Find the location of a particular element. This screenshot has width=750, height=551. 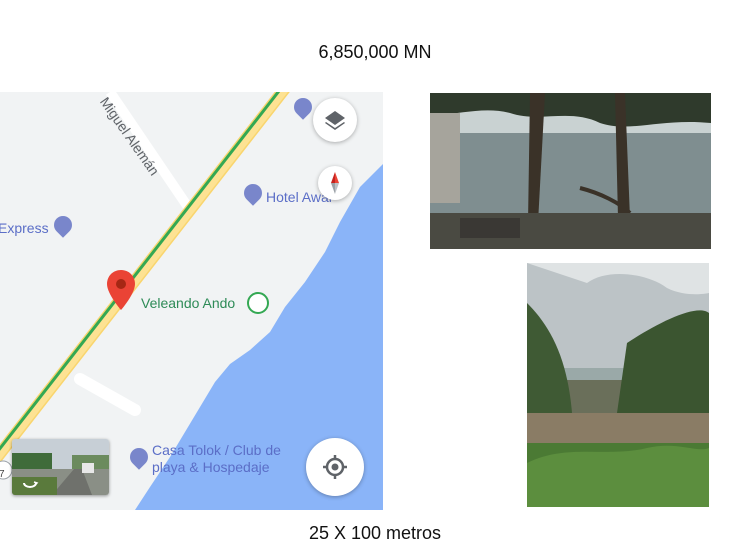

layers-button is located at coordinates (335, 120).